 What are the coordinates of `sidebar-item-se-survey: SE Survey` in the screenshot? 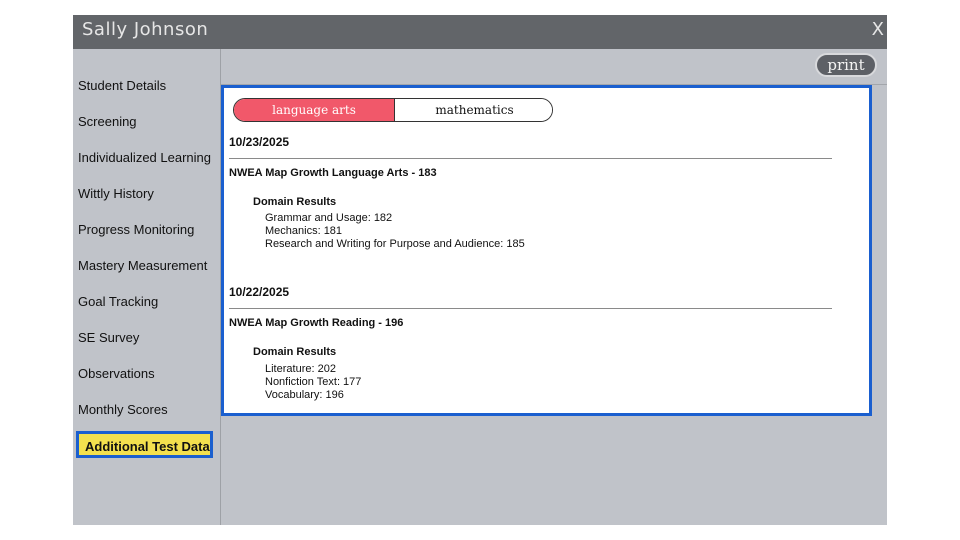 It's located at (108, 337).